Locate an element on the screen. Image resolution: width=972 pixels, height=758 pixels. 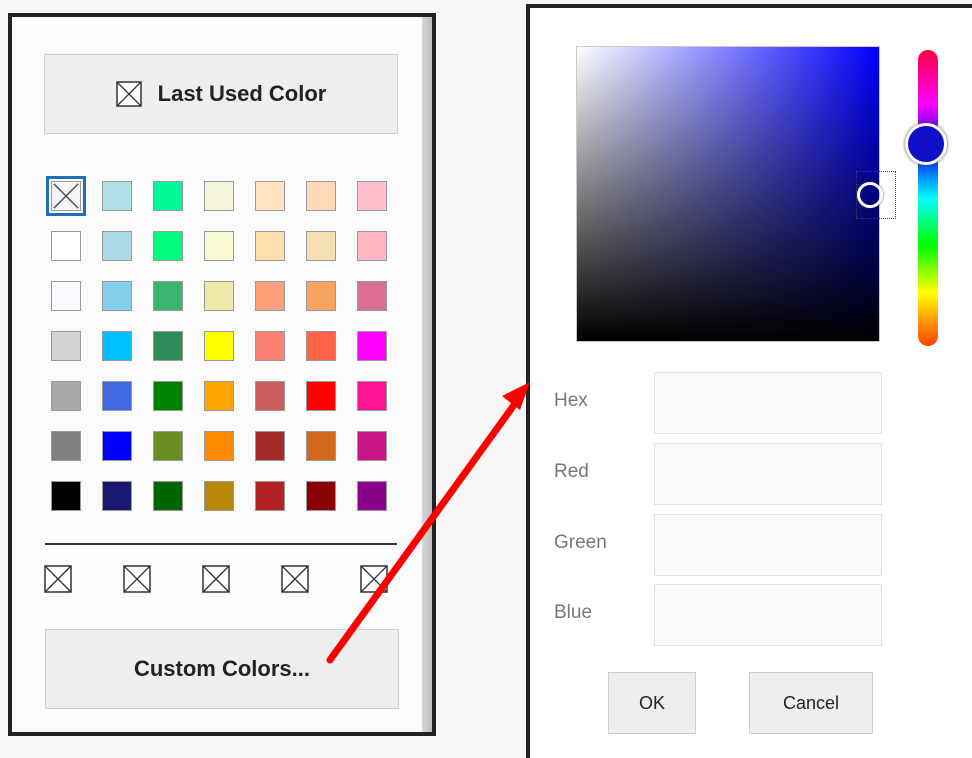
palette-scrollbar is located at coordinates (427, 374).